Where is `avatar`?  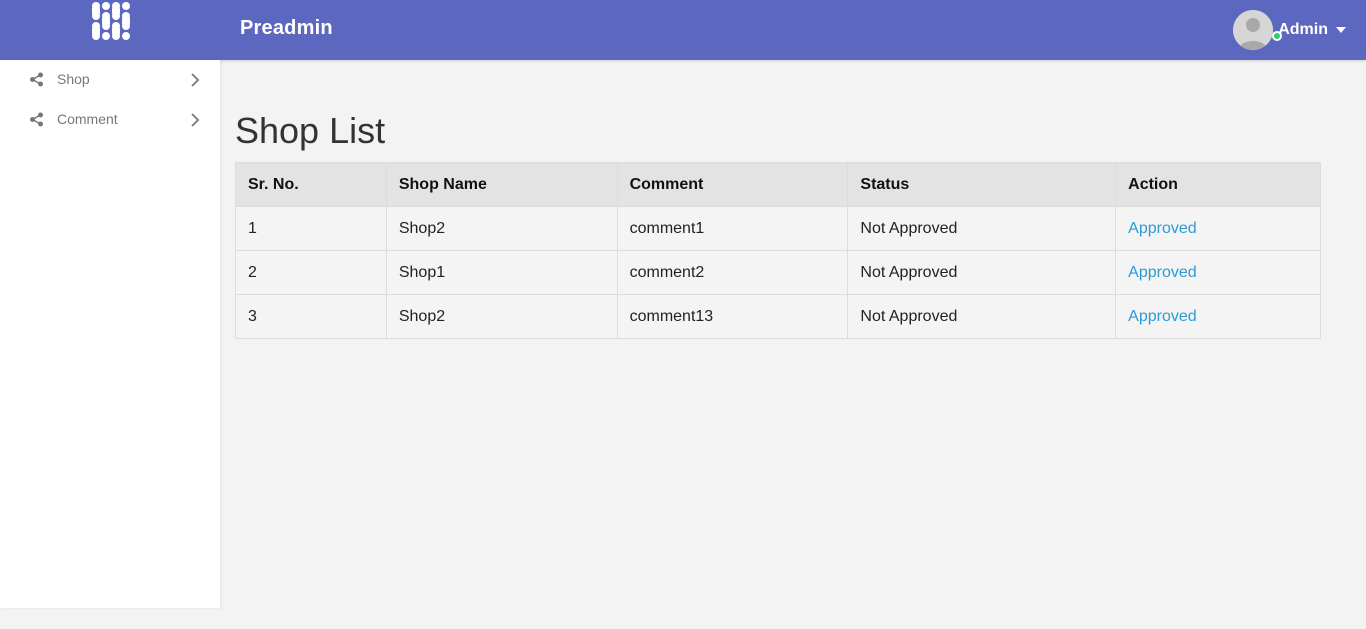
avatar is located at coordinates (1253, 30).